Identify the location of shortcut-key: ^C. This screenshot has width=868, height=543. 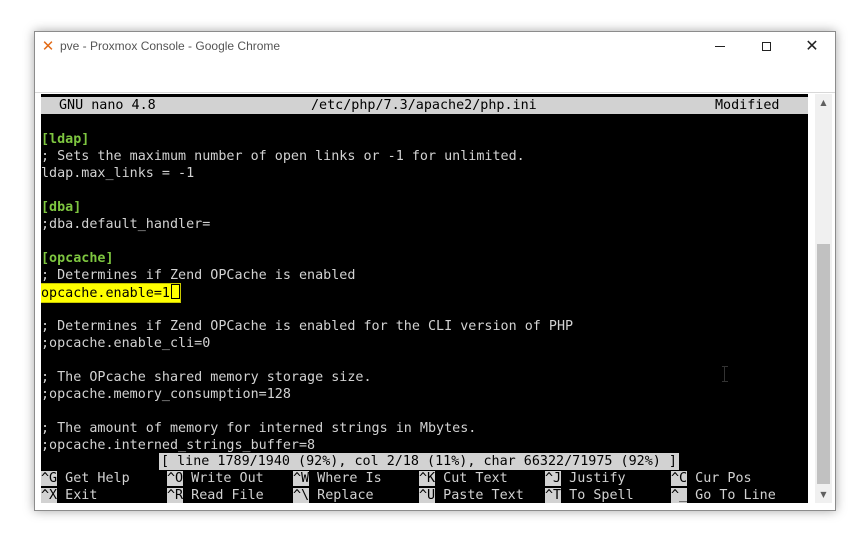
(679, 478).